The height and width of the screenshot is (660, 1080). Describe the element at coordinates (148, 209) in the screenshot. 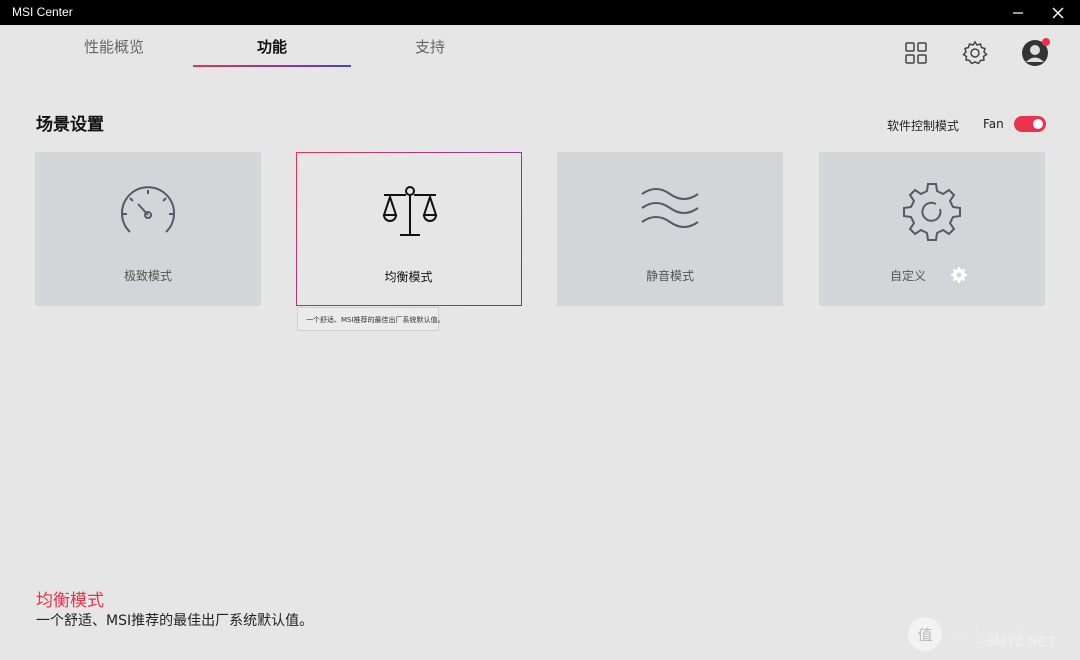

I see `speedometer-icon` at that location.